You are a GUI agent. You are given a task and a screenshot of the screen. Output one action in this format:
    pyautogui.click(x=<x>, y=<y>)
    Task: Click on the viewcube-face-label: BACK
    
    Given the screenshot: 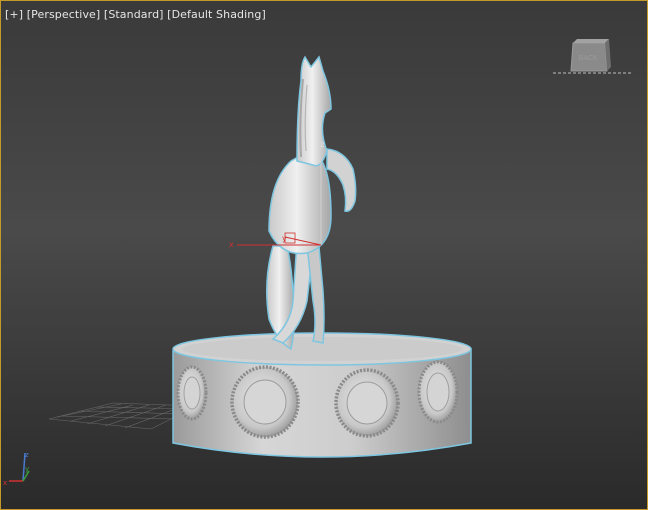 What is the action you would take?
    pyautogui.click(x=588, y=58)
    